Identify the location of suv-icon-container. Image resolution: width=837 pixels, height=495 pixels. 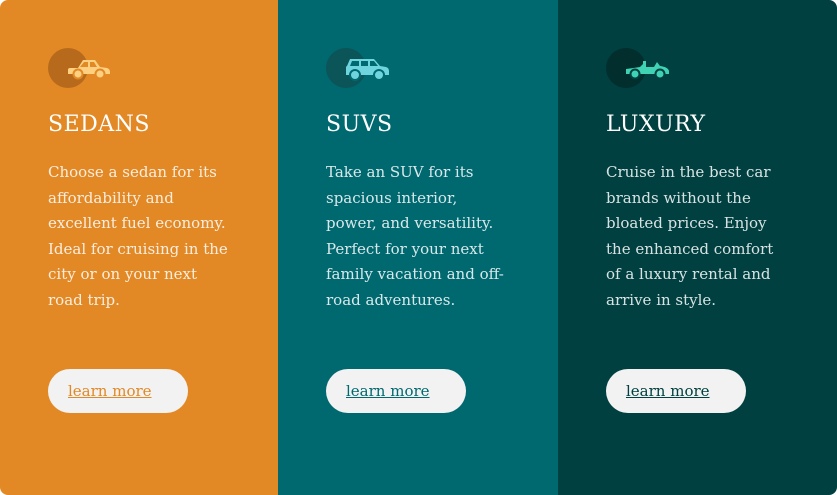
(359, 68).